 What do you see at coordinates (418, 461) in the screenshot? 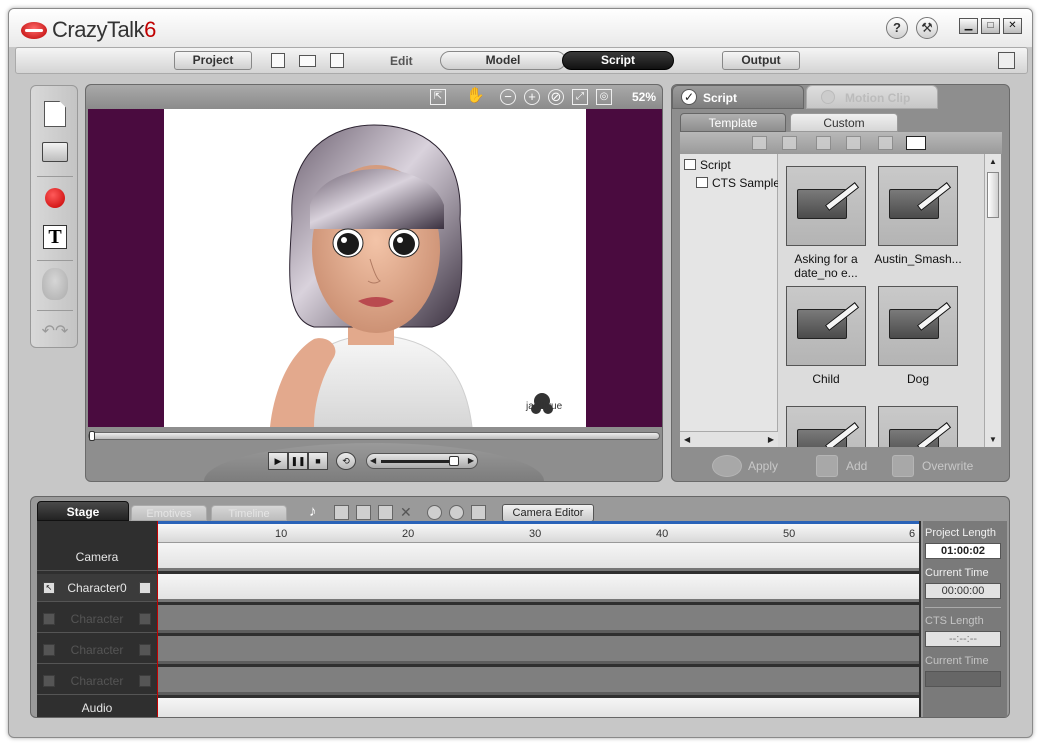
I see `volume-track` at bounding box center [418, 461].